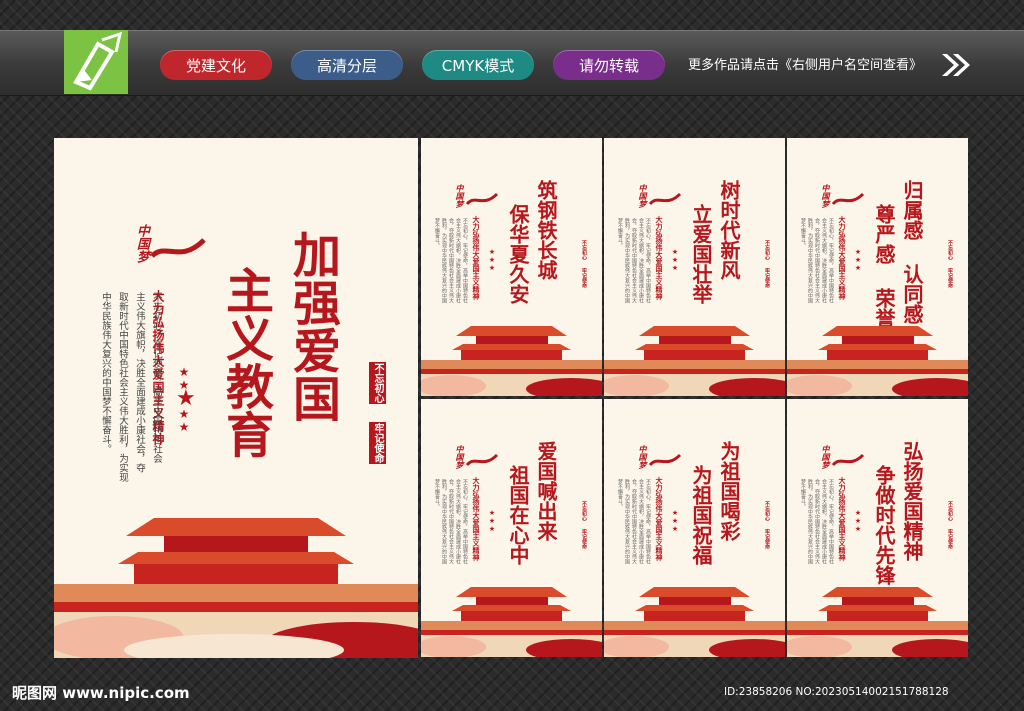 The height and width of the screenshot is (711, 1024). Describe the element at coordinates (347, 65) in the screenshot. I see `tag-pill-2: 高清分层` at that location.